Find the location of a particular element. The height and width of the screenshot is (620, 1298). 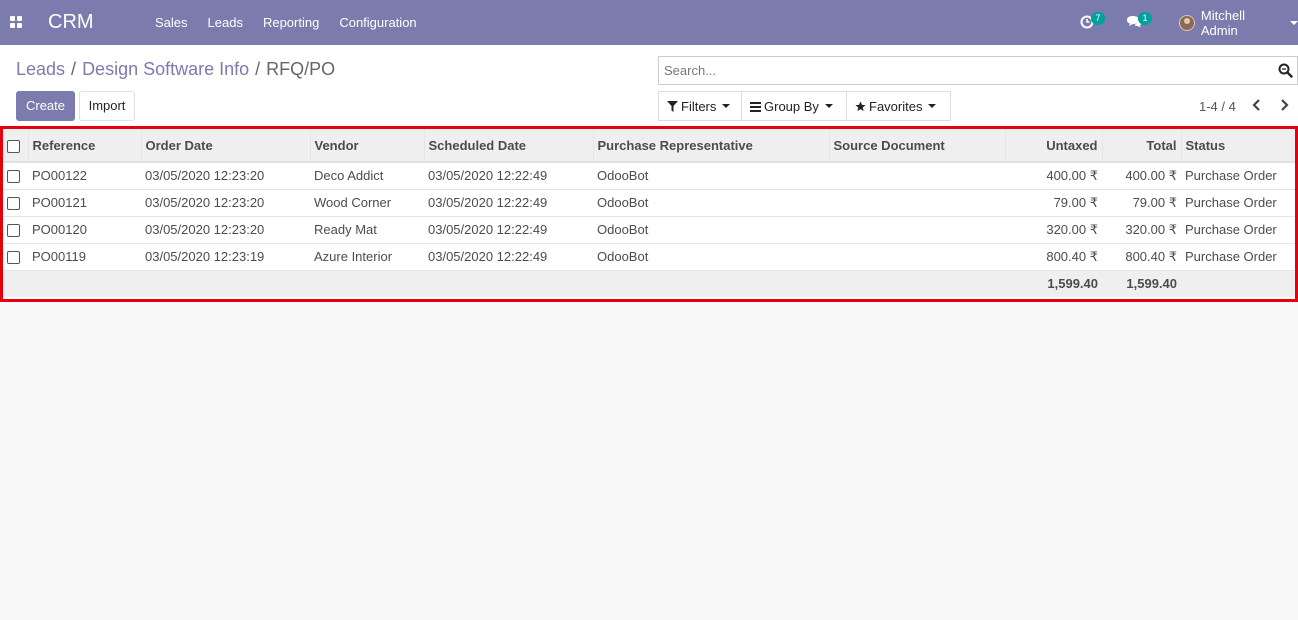

select-all-checkbox is located at coordinates (13, 146).